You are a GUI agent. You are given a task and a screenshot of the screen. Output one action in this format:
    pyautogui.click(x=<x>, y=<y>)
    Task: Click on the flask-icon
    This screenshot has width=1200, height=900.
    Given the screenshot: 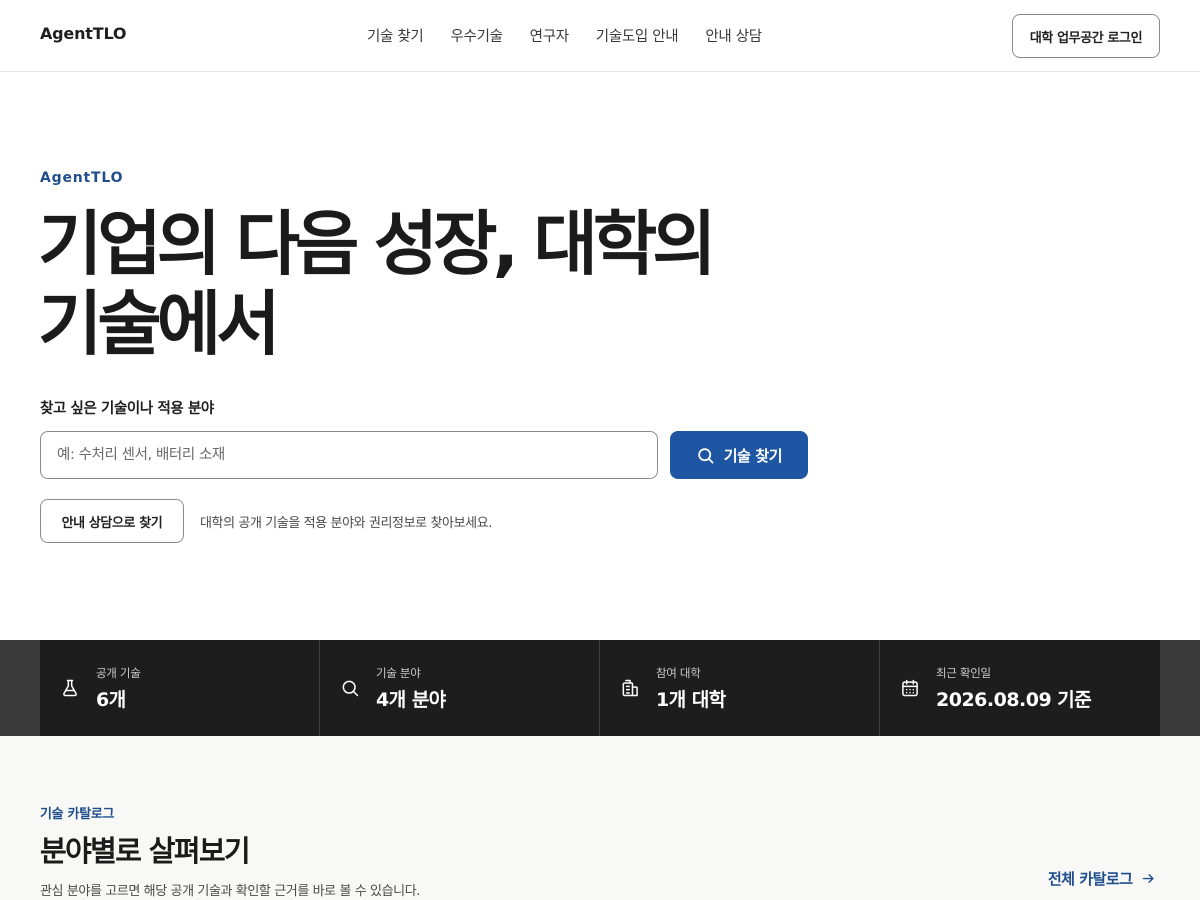 What is the action you would take?
    pyautogui.click(x=70, y=688)
    